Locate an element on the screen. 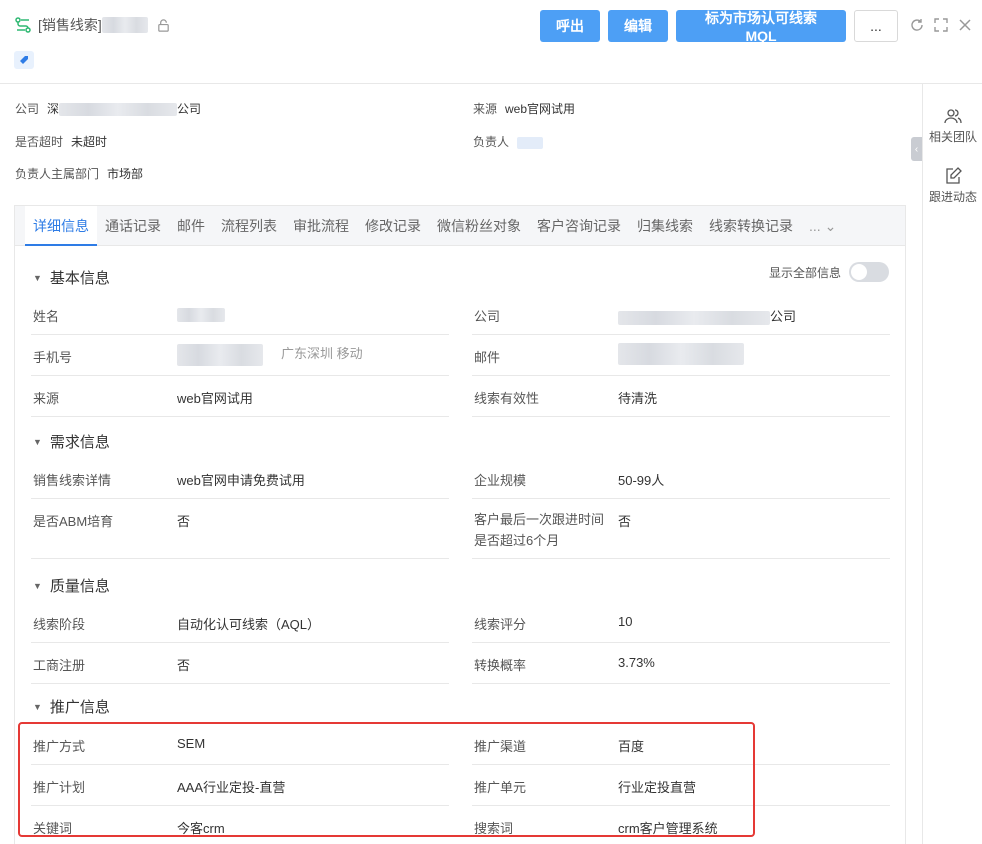  refresh-icon is located at coordinates (917, 25).